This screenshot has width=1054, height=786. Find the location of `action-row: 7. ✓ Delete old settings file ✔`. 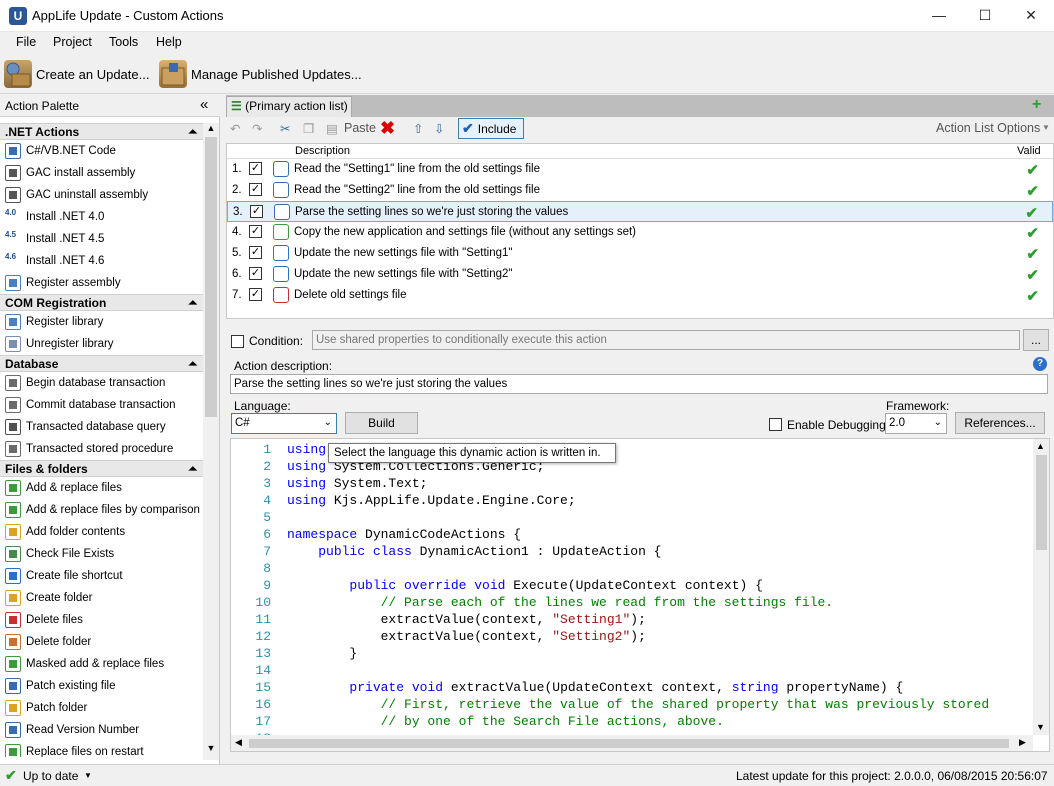

action-row: 7. ✓ Delete old settings file ✔ is located at coordinates (640, 295).